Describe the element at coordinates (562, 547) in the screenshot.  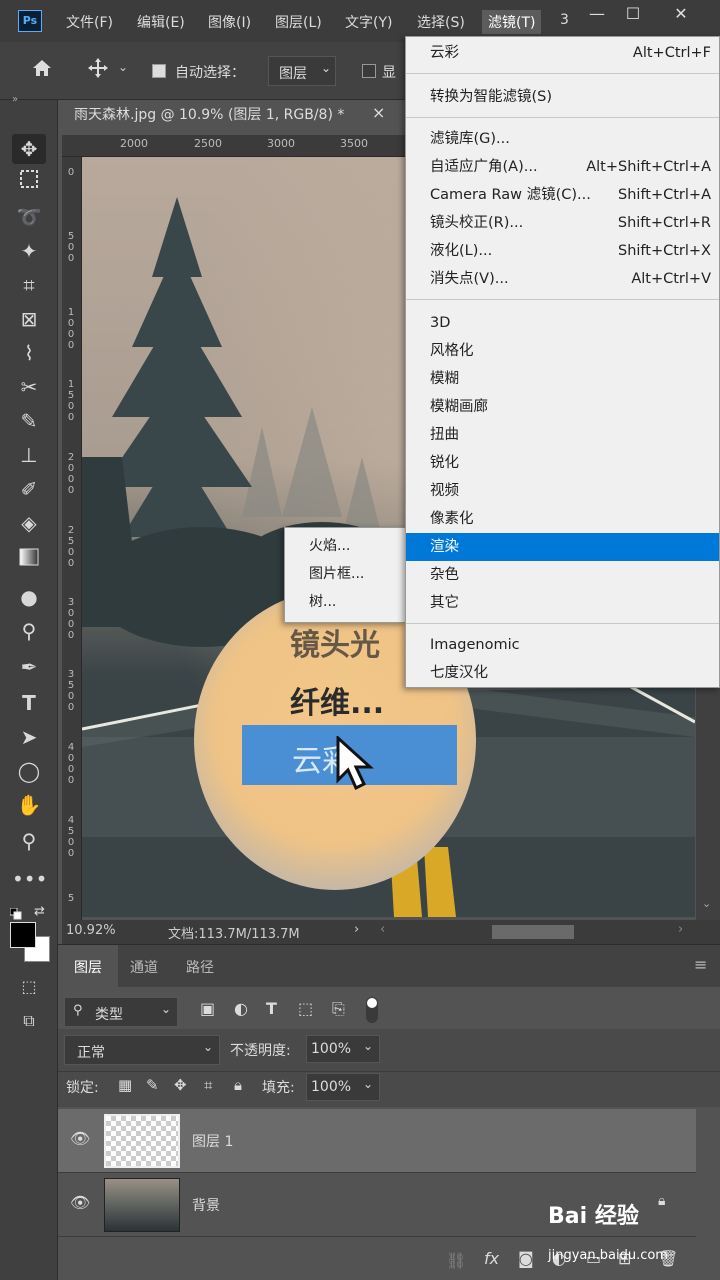
I see `filter-menu-item-render: 渲染` at that location.